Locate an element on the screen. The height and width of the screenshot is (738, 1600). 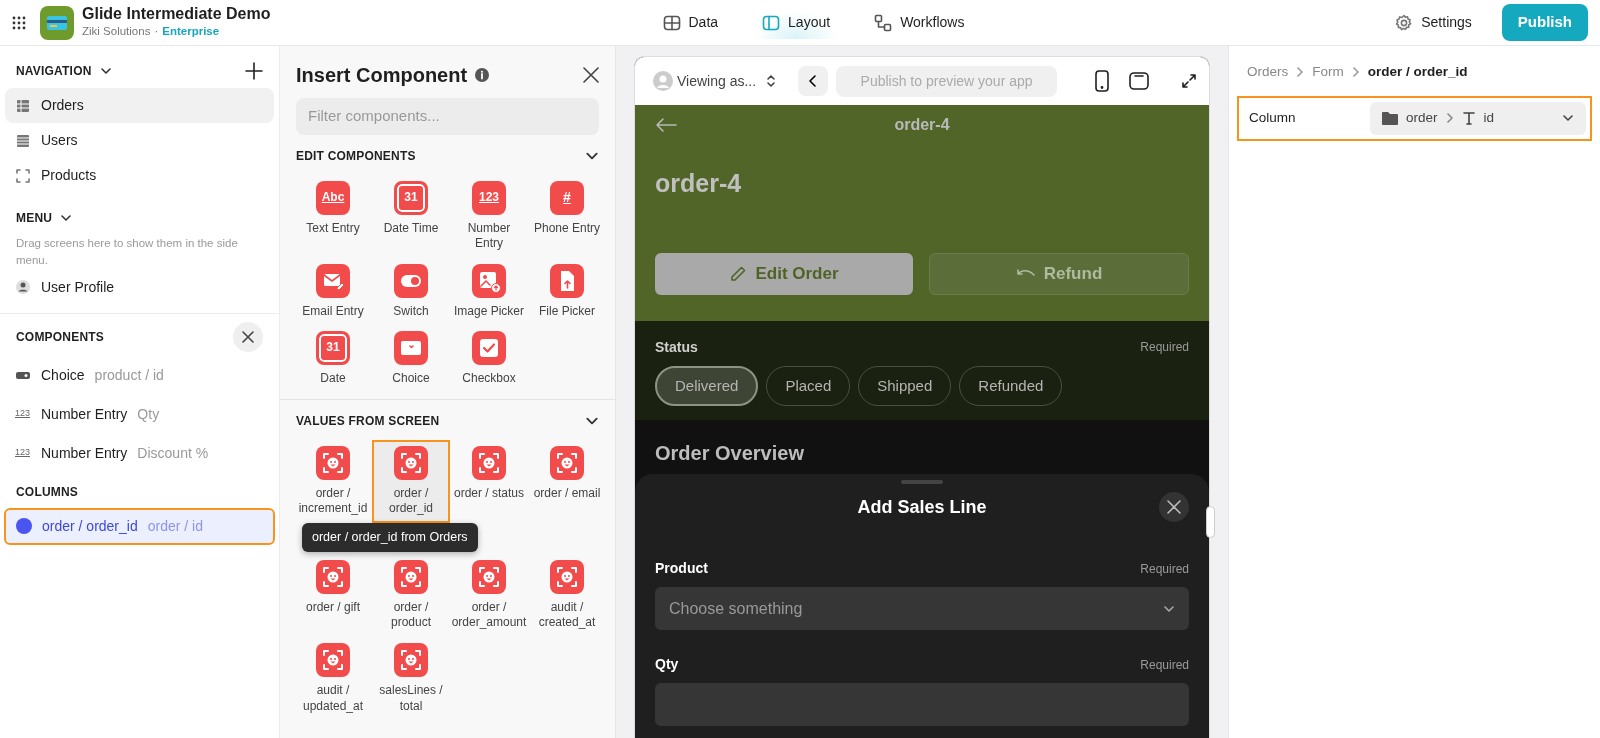
component-item: 123 Number Entry Discount % is located at coordinates (139, 453).